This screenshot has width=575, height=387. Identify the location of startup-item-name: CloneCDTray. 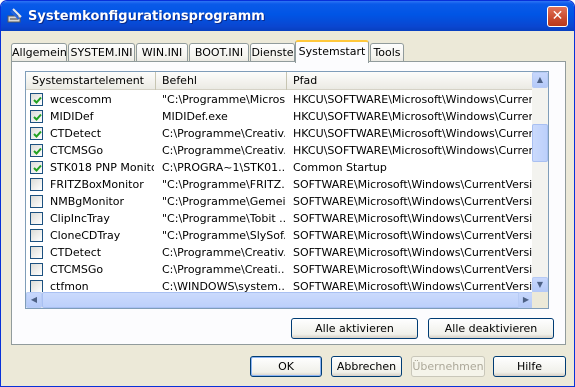
(85, 235).